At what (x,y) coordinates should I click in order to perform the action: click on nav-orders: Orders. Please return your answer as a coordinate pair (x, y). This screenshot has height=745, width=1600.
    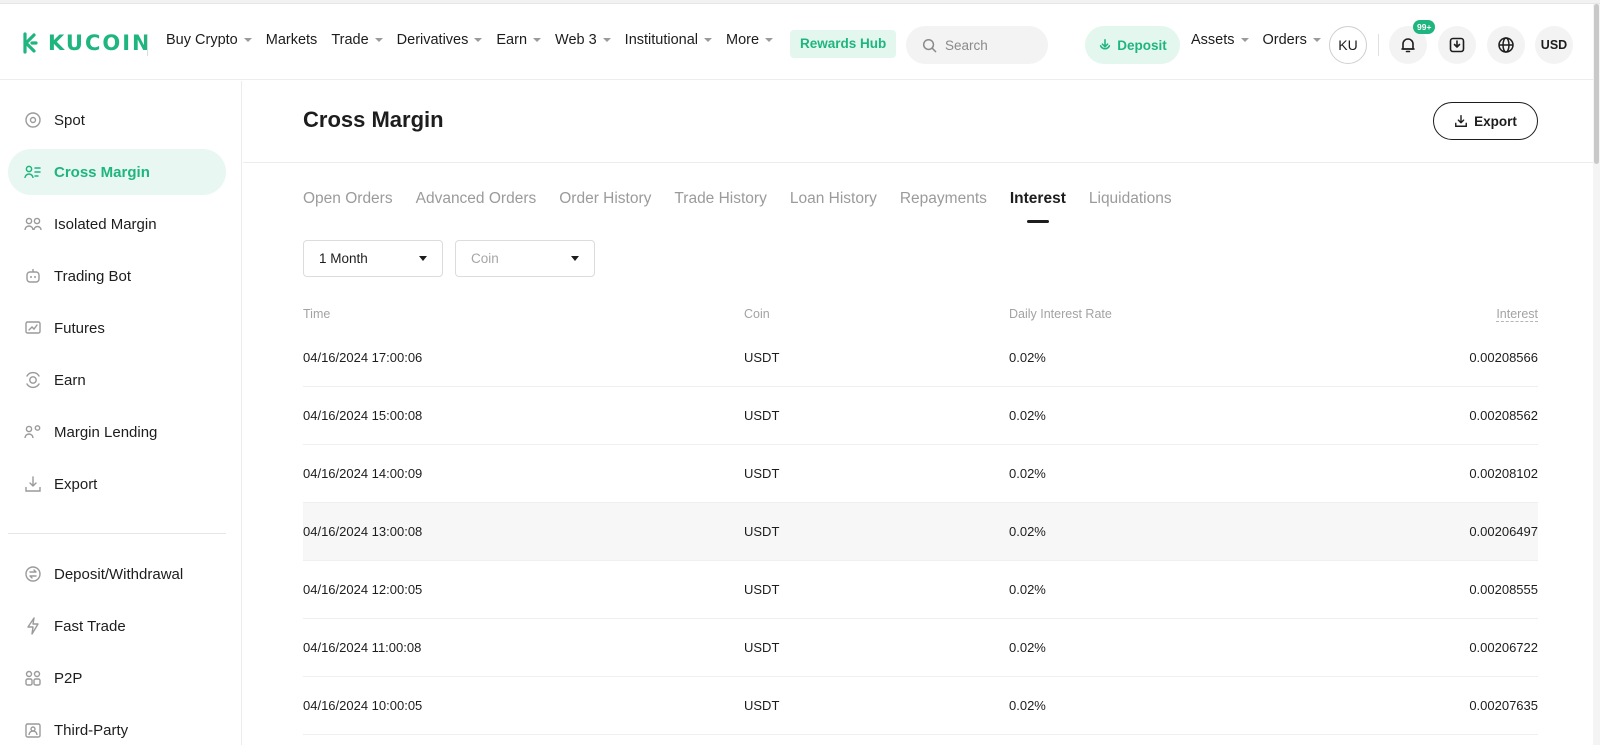
    Looking at the image, I should click on (1292, 40).